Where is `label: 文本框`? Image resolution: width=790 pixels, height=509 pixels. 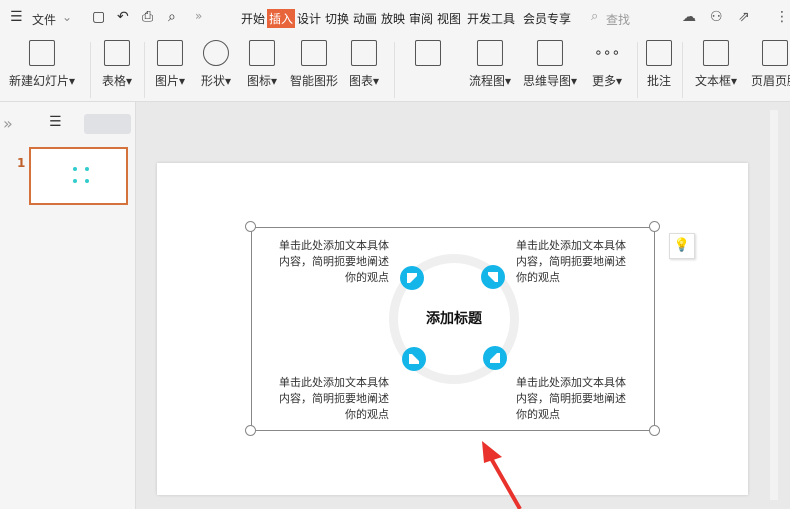
label: 文本框 is located at coordinates (712, 81).